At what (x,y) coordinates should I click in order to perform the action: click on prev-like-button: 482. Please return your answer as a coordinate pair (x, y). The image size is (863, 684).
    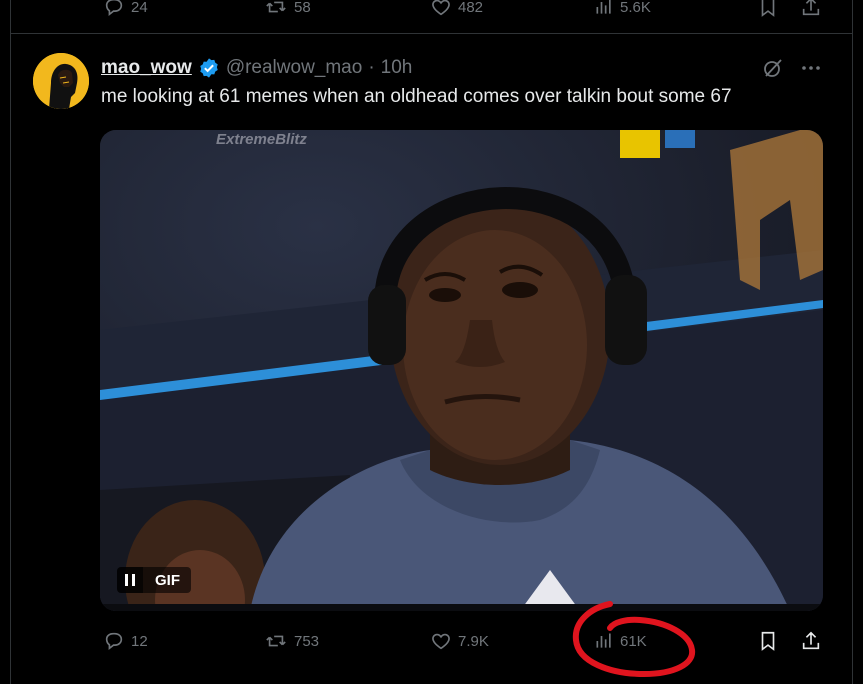
    Looking at the image, I should click on (456, 9).